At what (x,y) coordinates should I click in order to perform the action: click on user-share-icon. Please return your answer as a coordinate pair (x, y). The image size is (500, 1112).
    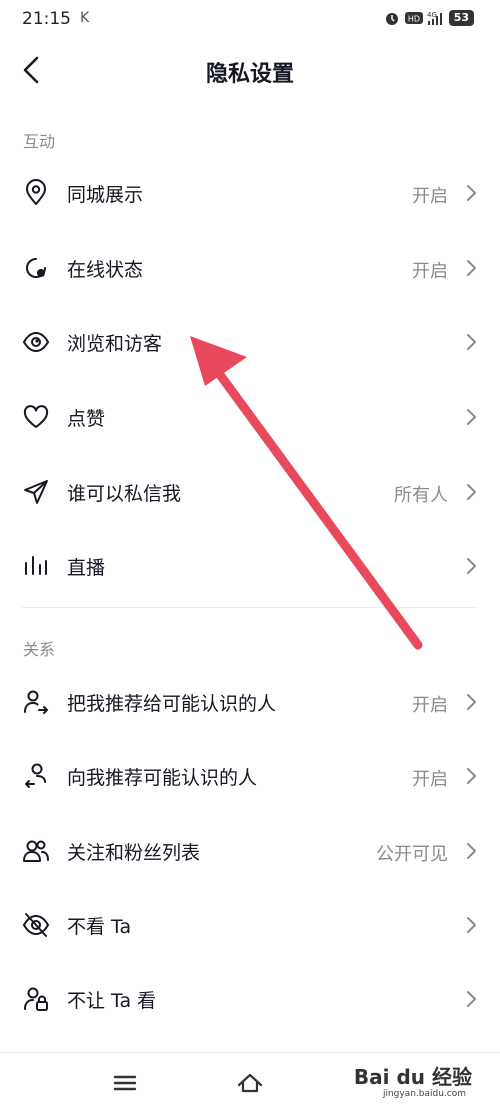
    Looking at the image, I should click on (36, 702).